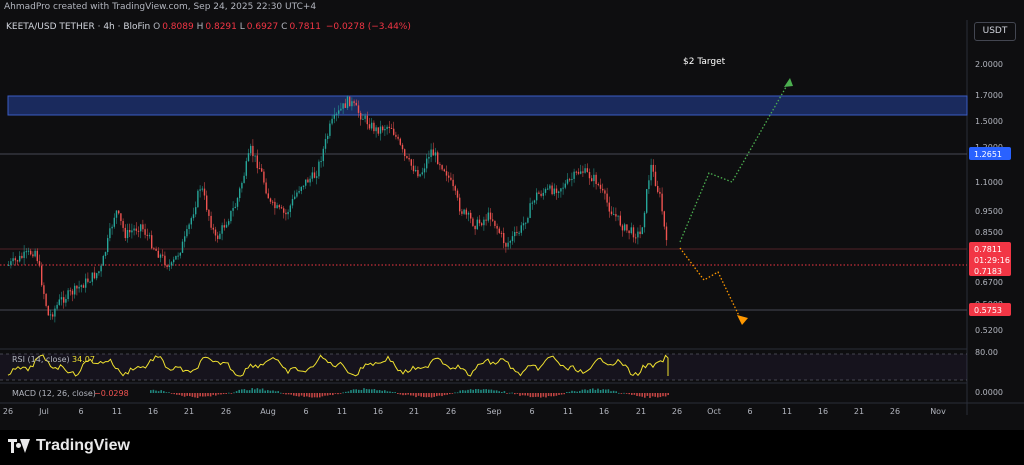 Image resolution: width=1024 pixels, height=465 pixels. I want to click on time-tick: 16, so click(153, 411).